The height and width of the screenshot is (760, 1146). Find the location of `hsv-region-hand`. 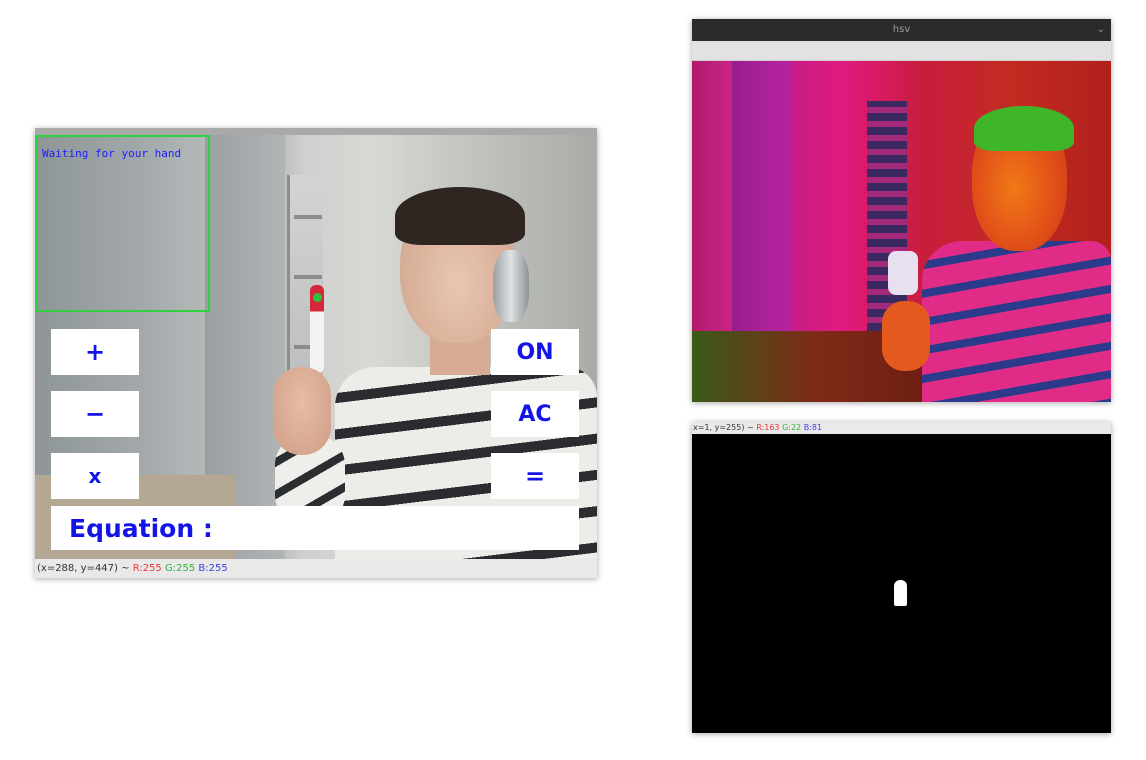

hsv-region-hand is located at coordinates (906, 336).